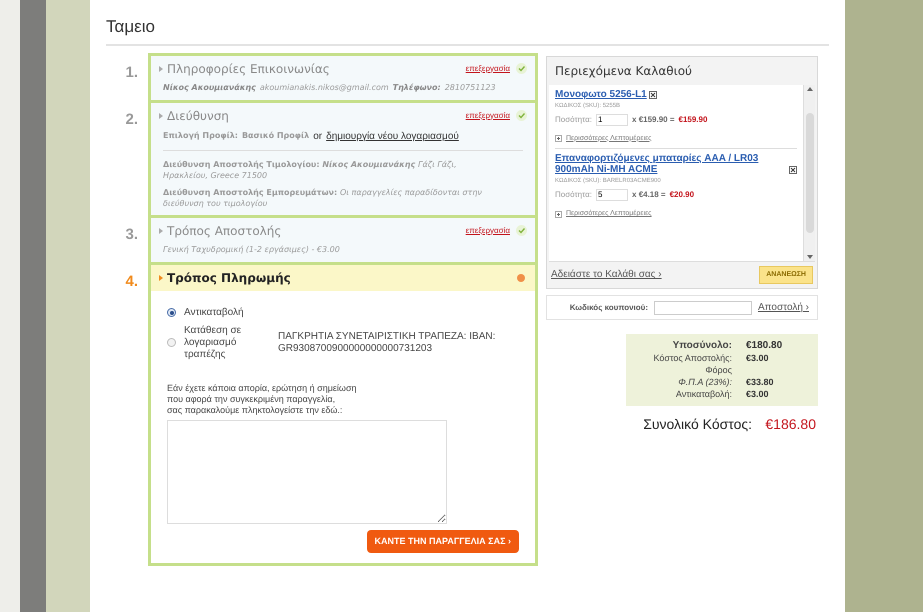 The image size is (923, 612). Describe the element at coordinates (703, 307) in the screenshot. I see `coupon-field` at that location.